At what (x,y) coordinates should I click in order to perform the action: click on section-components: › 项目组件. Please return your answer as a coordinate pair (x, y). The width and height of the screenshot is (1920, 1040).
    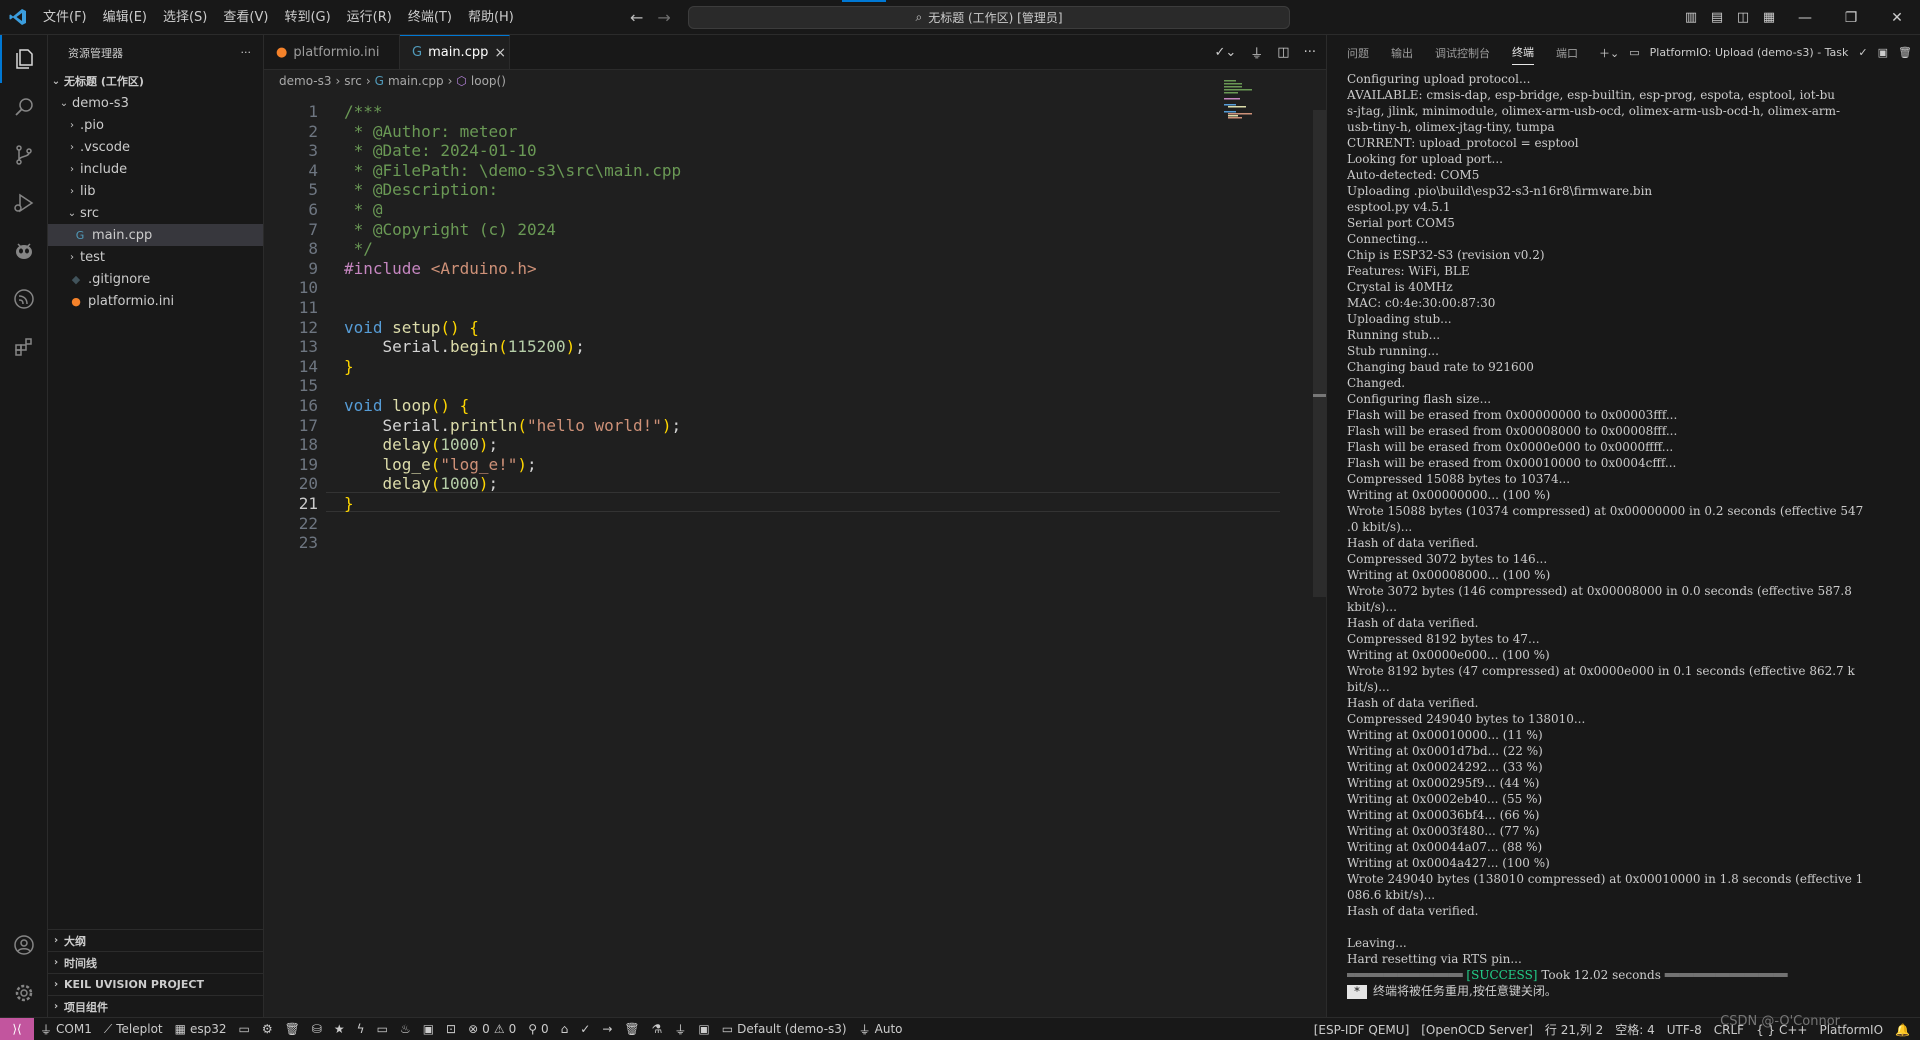
    Looking at the image, I should click on (156, 1006).